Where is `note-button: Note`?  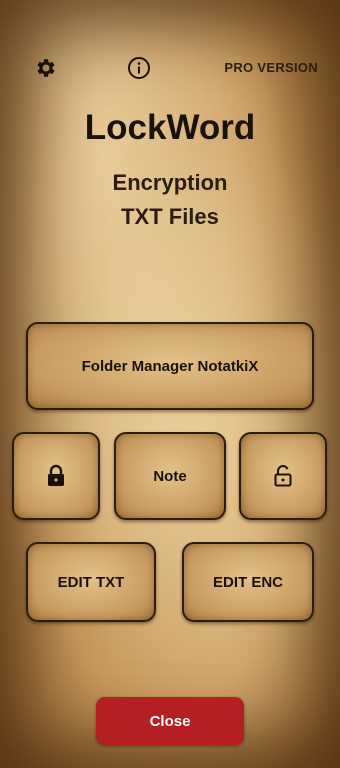 note-button: Note is located at coordinates (170, 476).